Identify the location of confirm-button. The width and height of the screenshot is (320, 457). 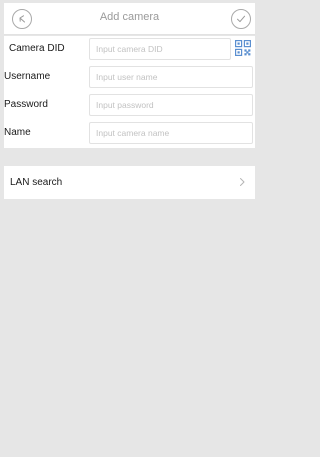
(241, 19).